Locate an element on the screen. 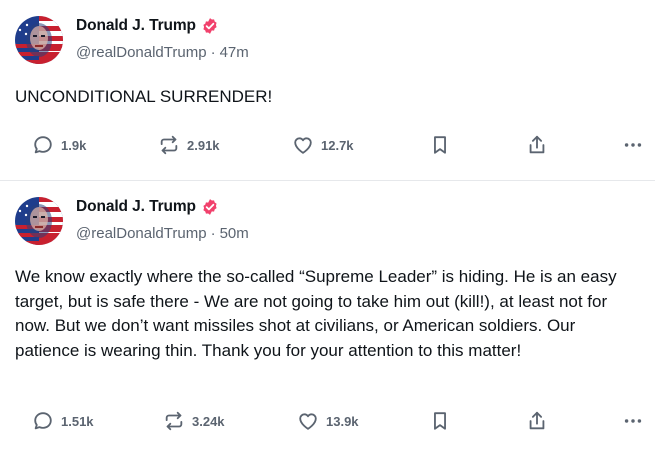 The height and width of the screenshot is (456, 655). reply-count: 1.51k is located at coordinates (77, 421).